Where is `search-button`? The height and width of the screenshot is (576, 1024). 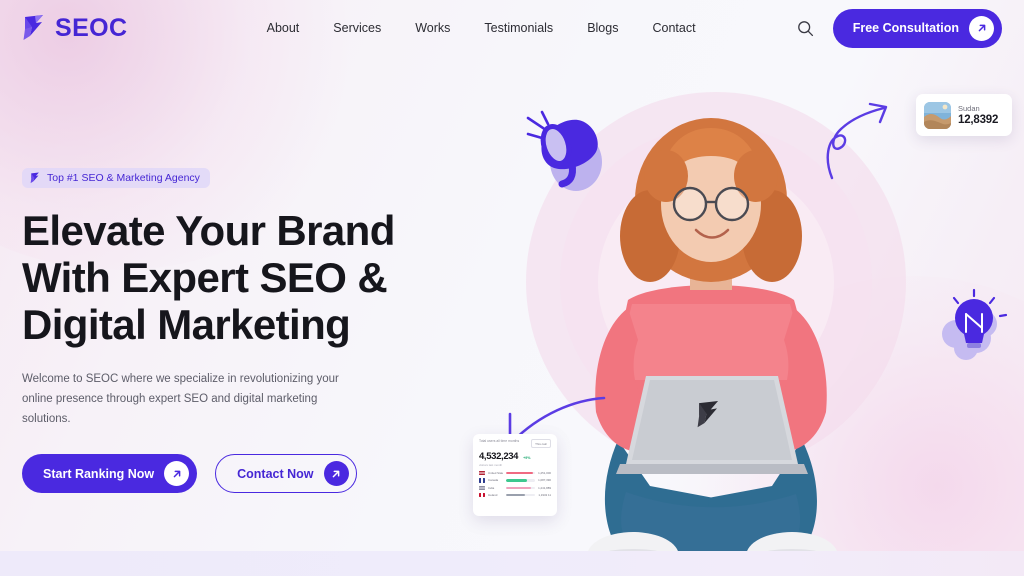
search-button is located at coordinates (806, 28).